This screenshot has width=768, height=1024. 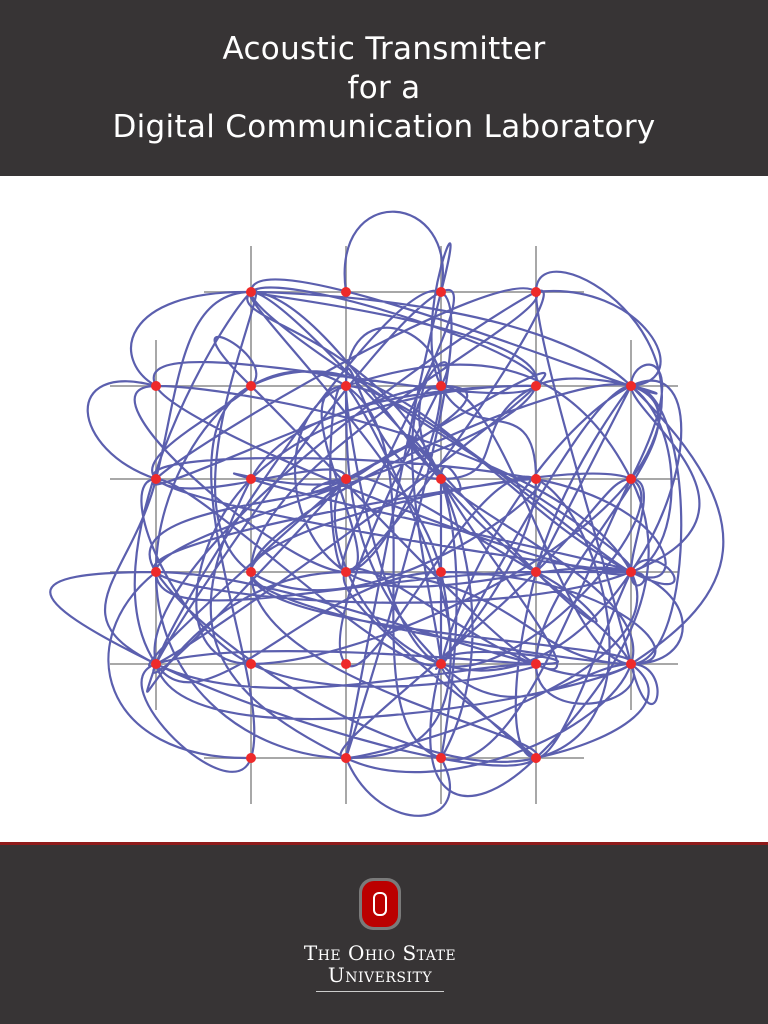 What do you see at coordinates (380, 975) in the screenshot?
I see `university-name-line-2: University` at bounding box center [380, 975].